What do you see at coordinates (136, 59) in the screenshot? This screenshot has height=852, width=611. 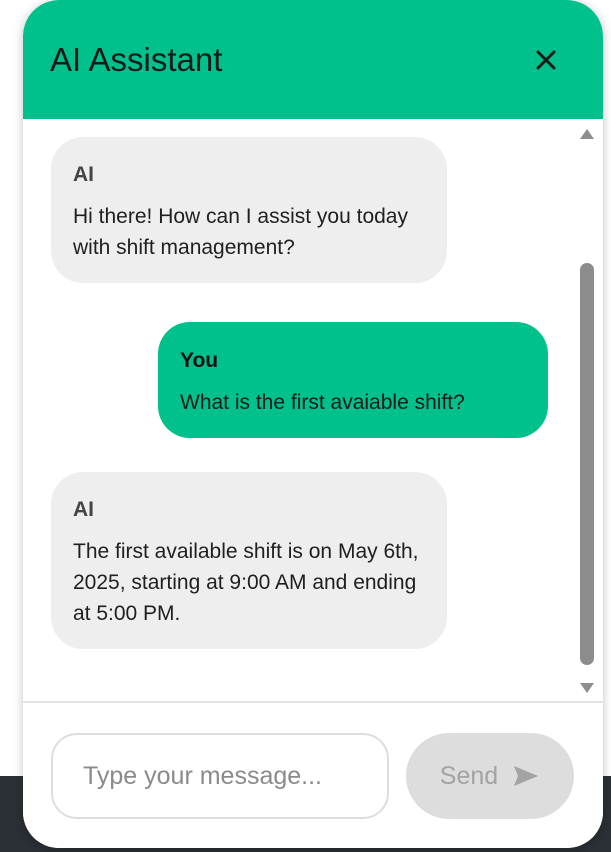 I see `chat-title: AI Assistant` at bounding box center [136, 59].